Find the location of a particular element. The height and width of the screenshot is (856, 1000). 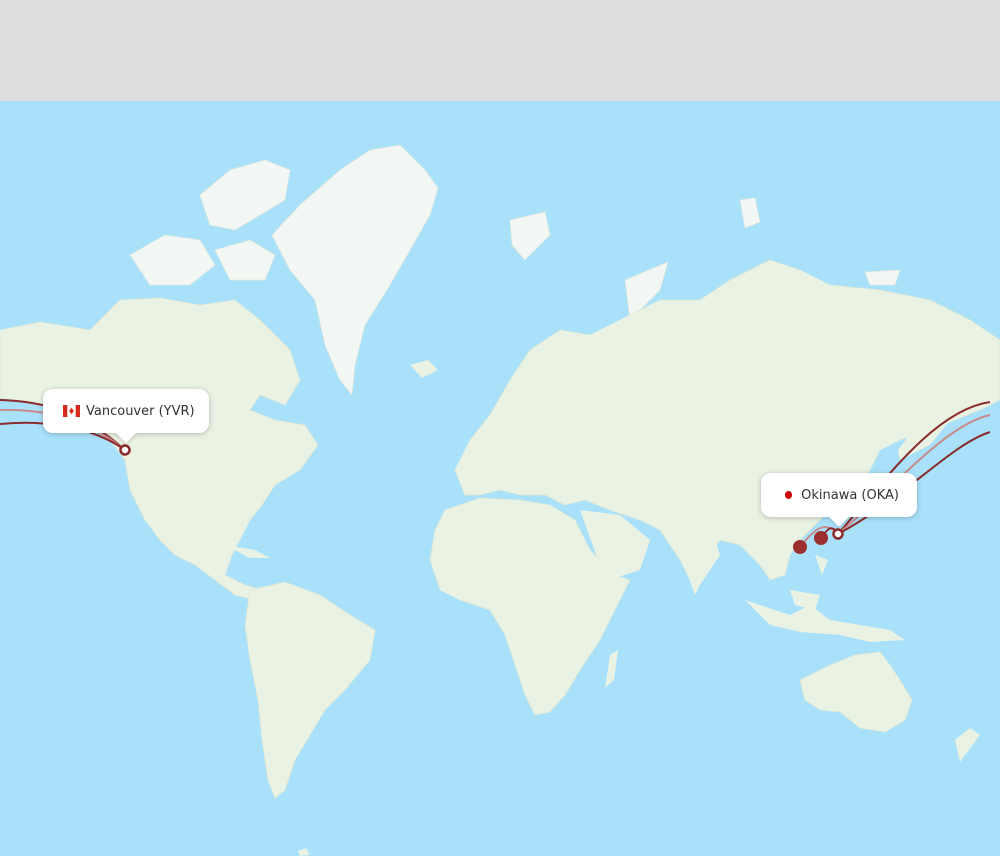

top-band is located at coordinates (500, 50).